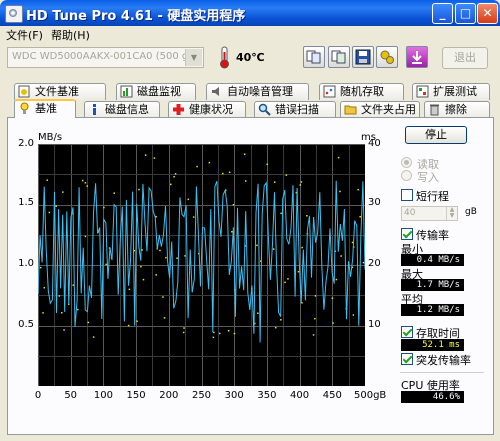 The height and width of the screenshot is (441, 500). What do you see at coordinates (26, 324) in the screenshot?
I see `y-tick-left: 0.5` at bounding box center [26, 324].